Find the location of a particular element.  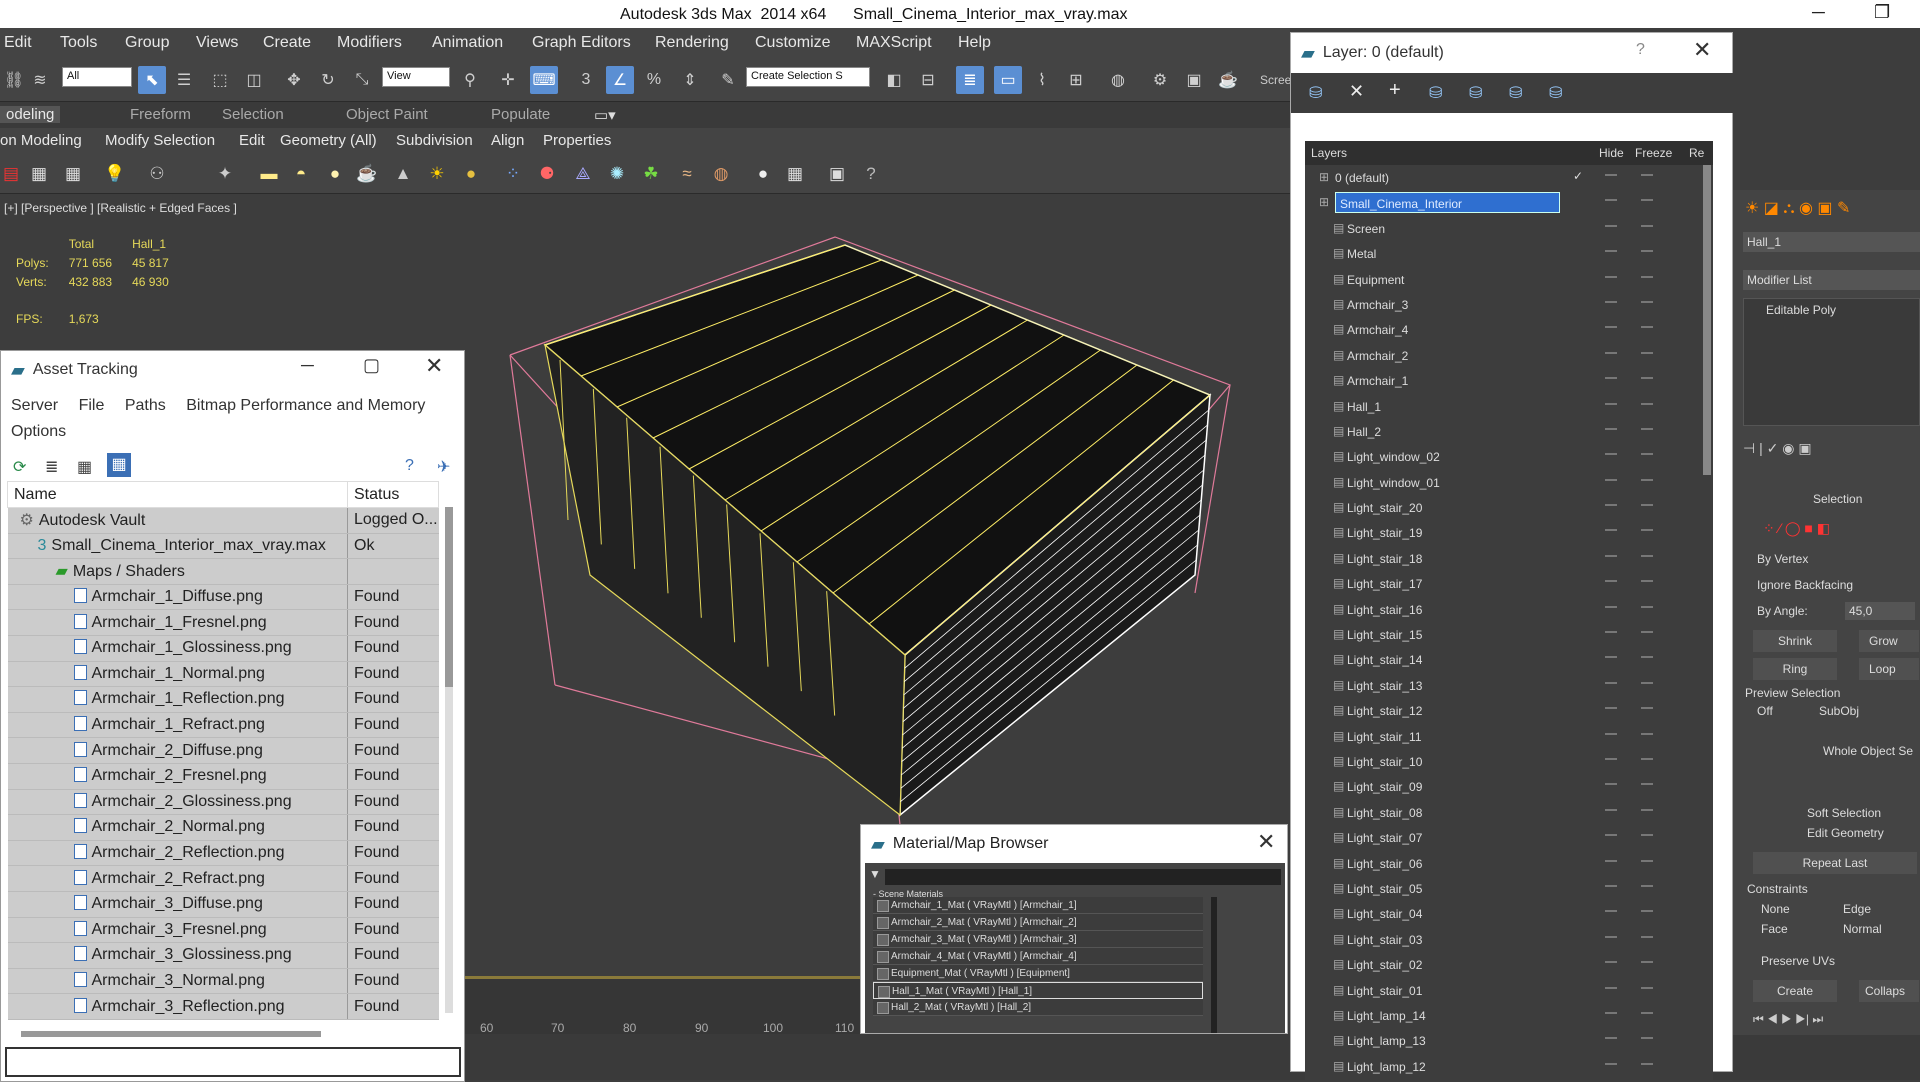

asset-row: Armchair_2_Fresnel.png Found is located at coordinates (223, 776).